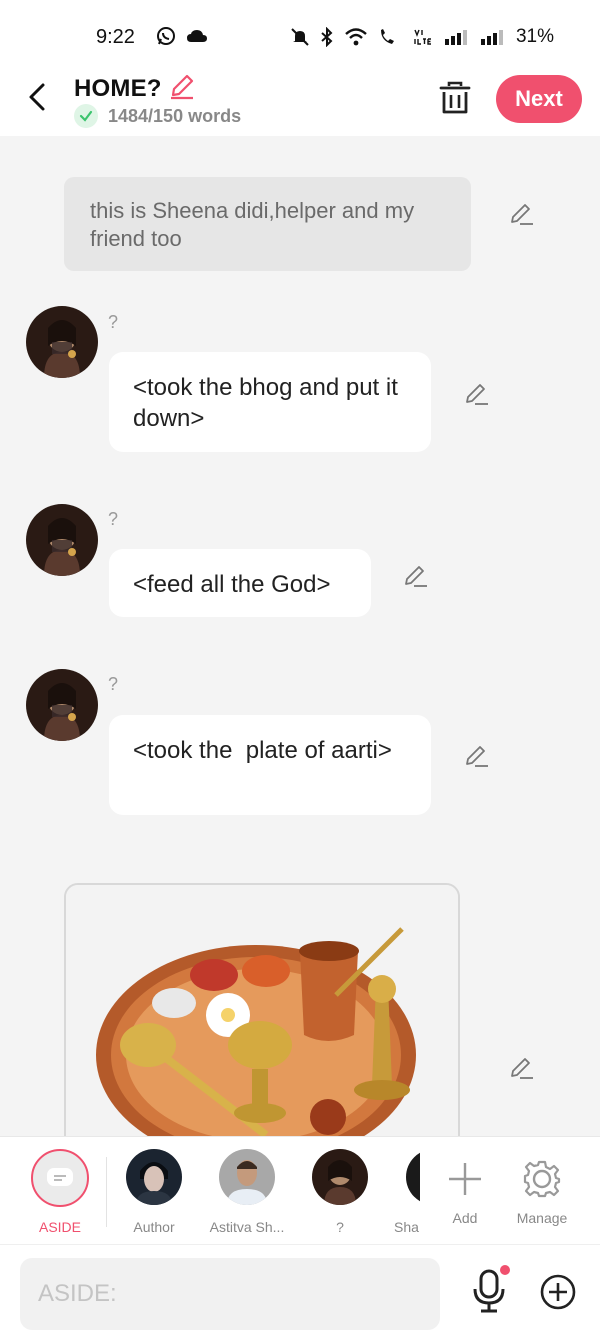 The width and height of the screenshot is (600, 1340). Describe the element at coordinates (166, 36) in the screenshot. I see `whatsapp-icon` at that location.